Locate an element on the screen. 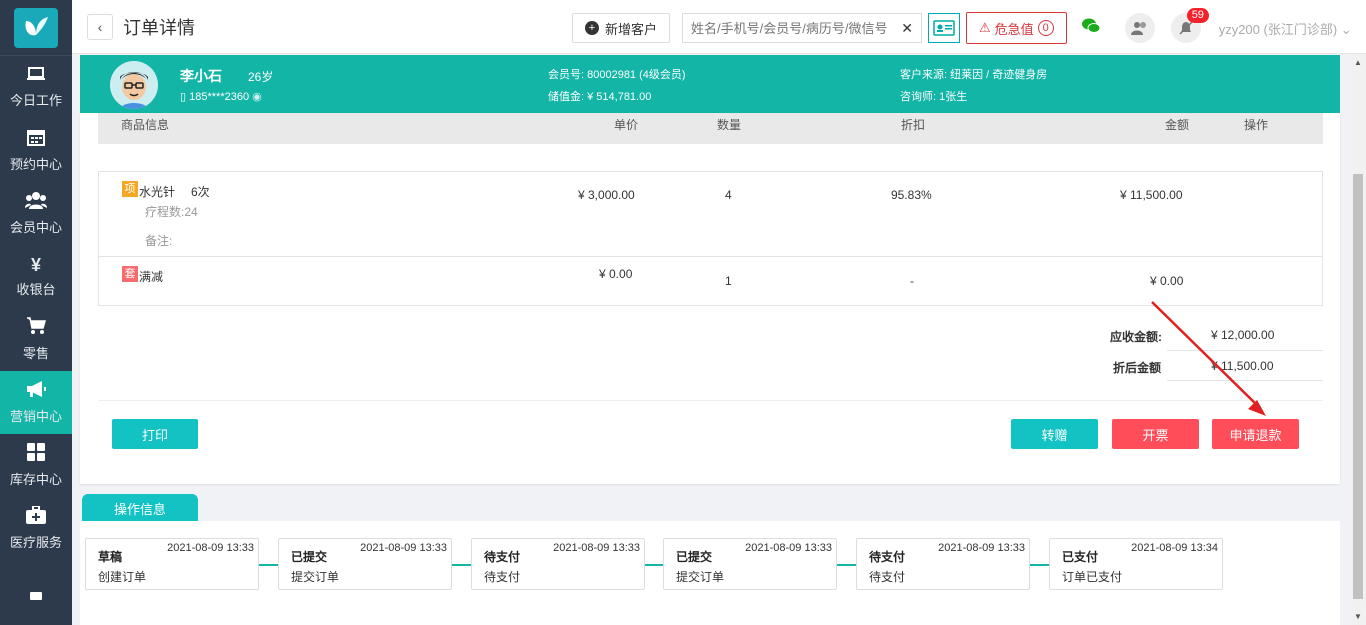 This screenshot has width=1366, height=625. alert-icon: ⚠ is located at coordinates (985, 27).